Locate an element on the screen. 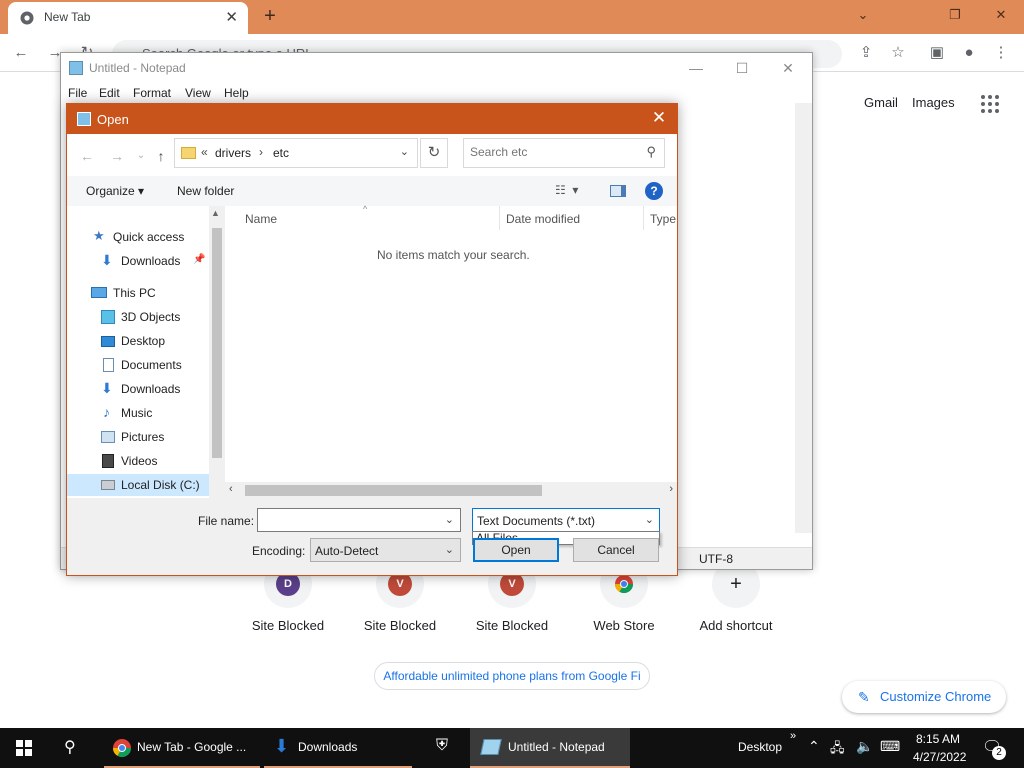 Image resolution: width=1024 pixels, height=768 pixels. close-window-icon: ✕ is located at coordinates (1001, 15).